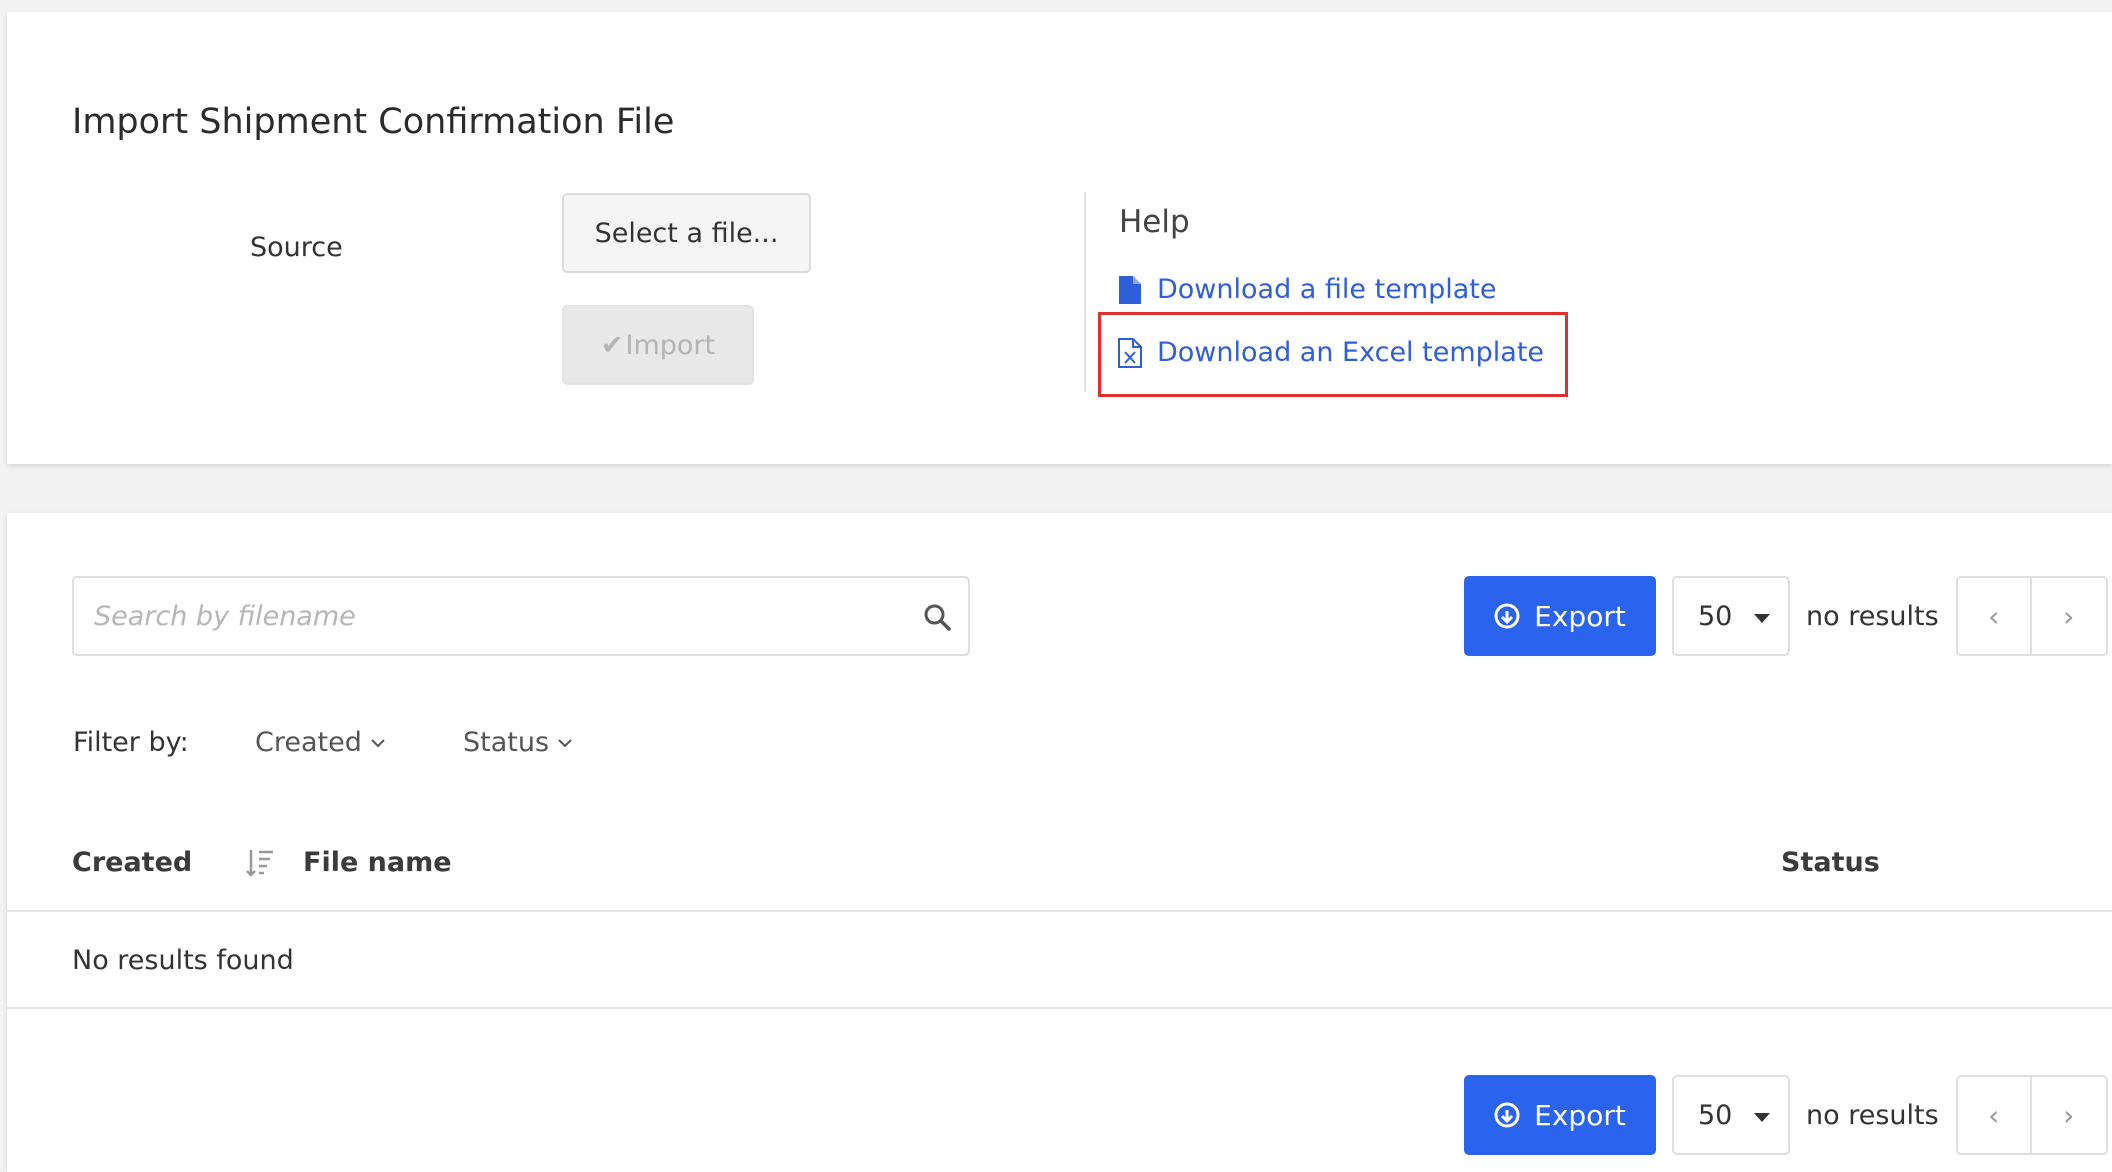 Image resolution: width=2112 pixels, height=1172 pixels. What do you see at coordinates (260, 863) in the screenshot?
I see `sort-icon` at bounding box center [260, 863].